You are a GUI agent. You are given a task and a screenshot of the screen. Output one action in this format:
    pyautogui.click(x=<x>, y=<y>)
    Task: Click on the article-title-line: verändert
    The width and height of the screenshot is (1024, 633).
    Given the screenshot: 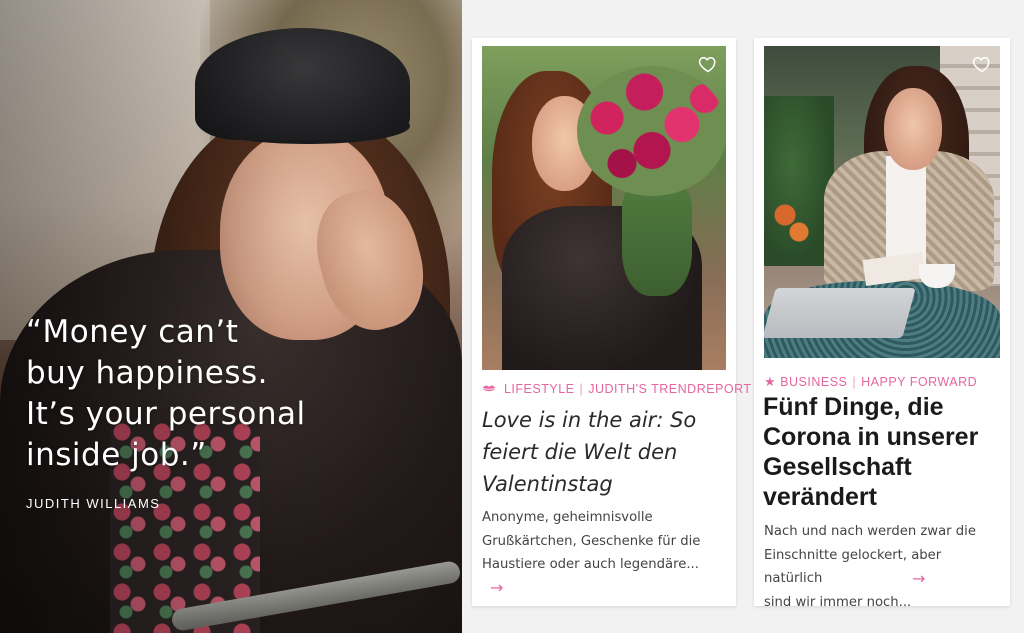 What is the action you would take?
    pyautogui.click(x=820, y=497)
    